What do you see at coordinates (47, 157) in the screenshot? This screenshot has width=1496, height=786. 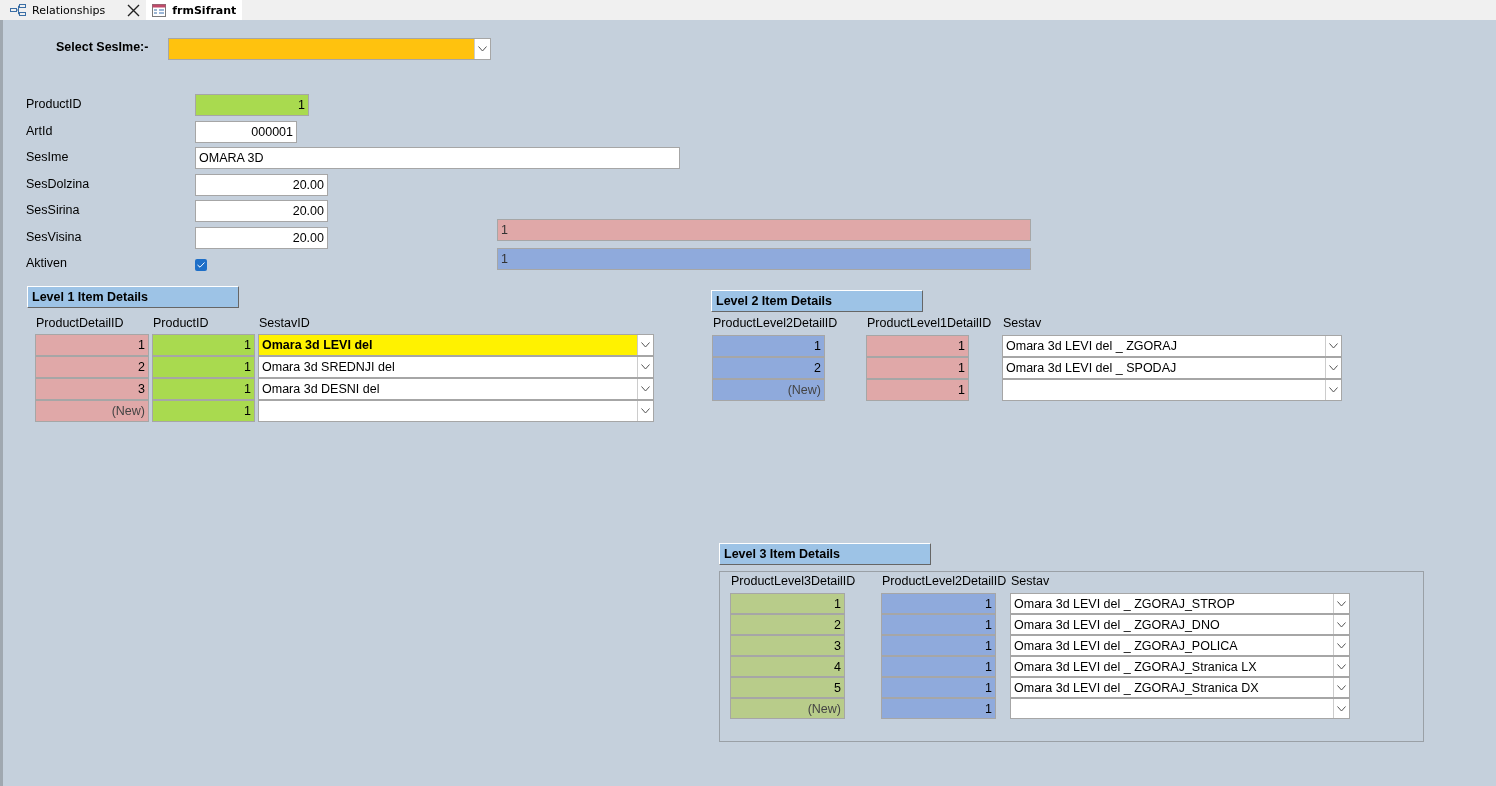 I see `field-label: SesIme` at bounding box center [47, 157].